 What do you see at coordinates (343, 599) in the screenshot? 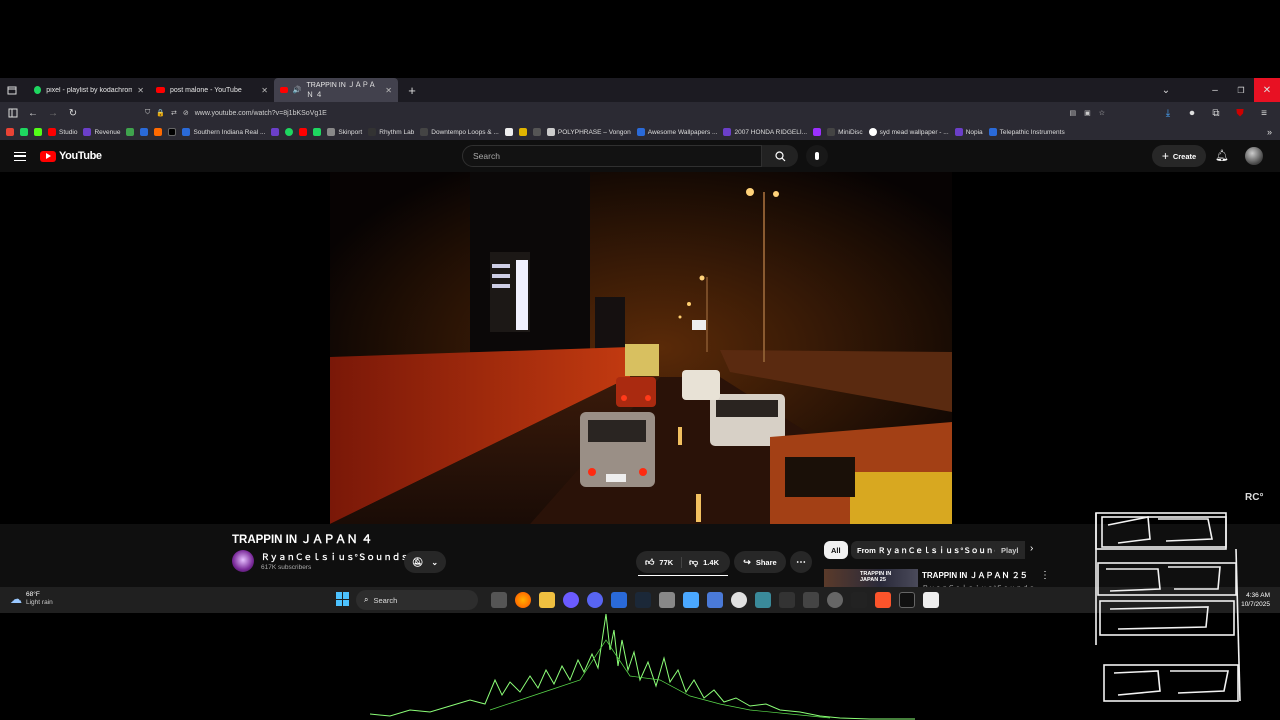
I see `start-button` at bounding box center [343, 599].